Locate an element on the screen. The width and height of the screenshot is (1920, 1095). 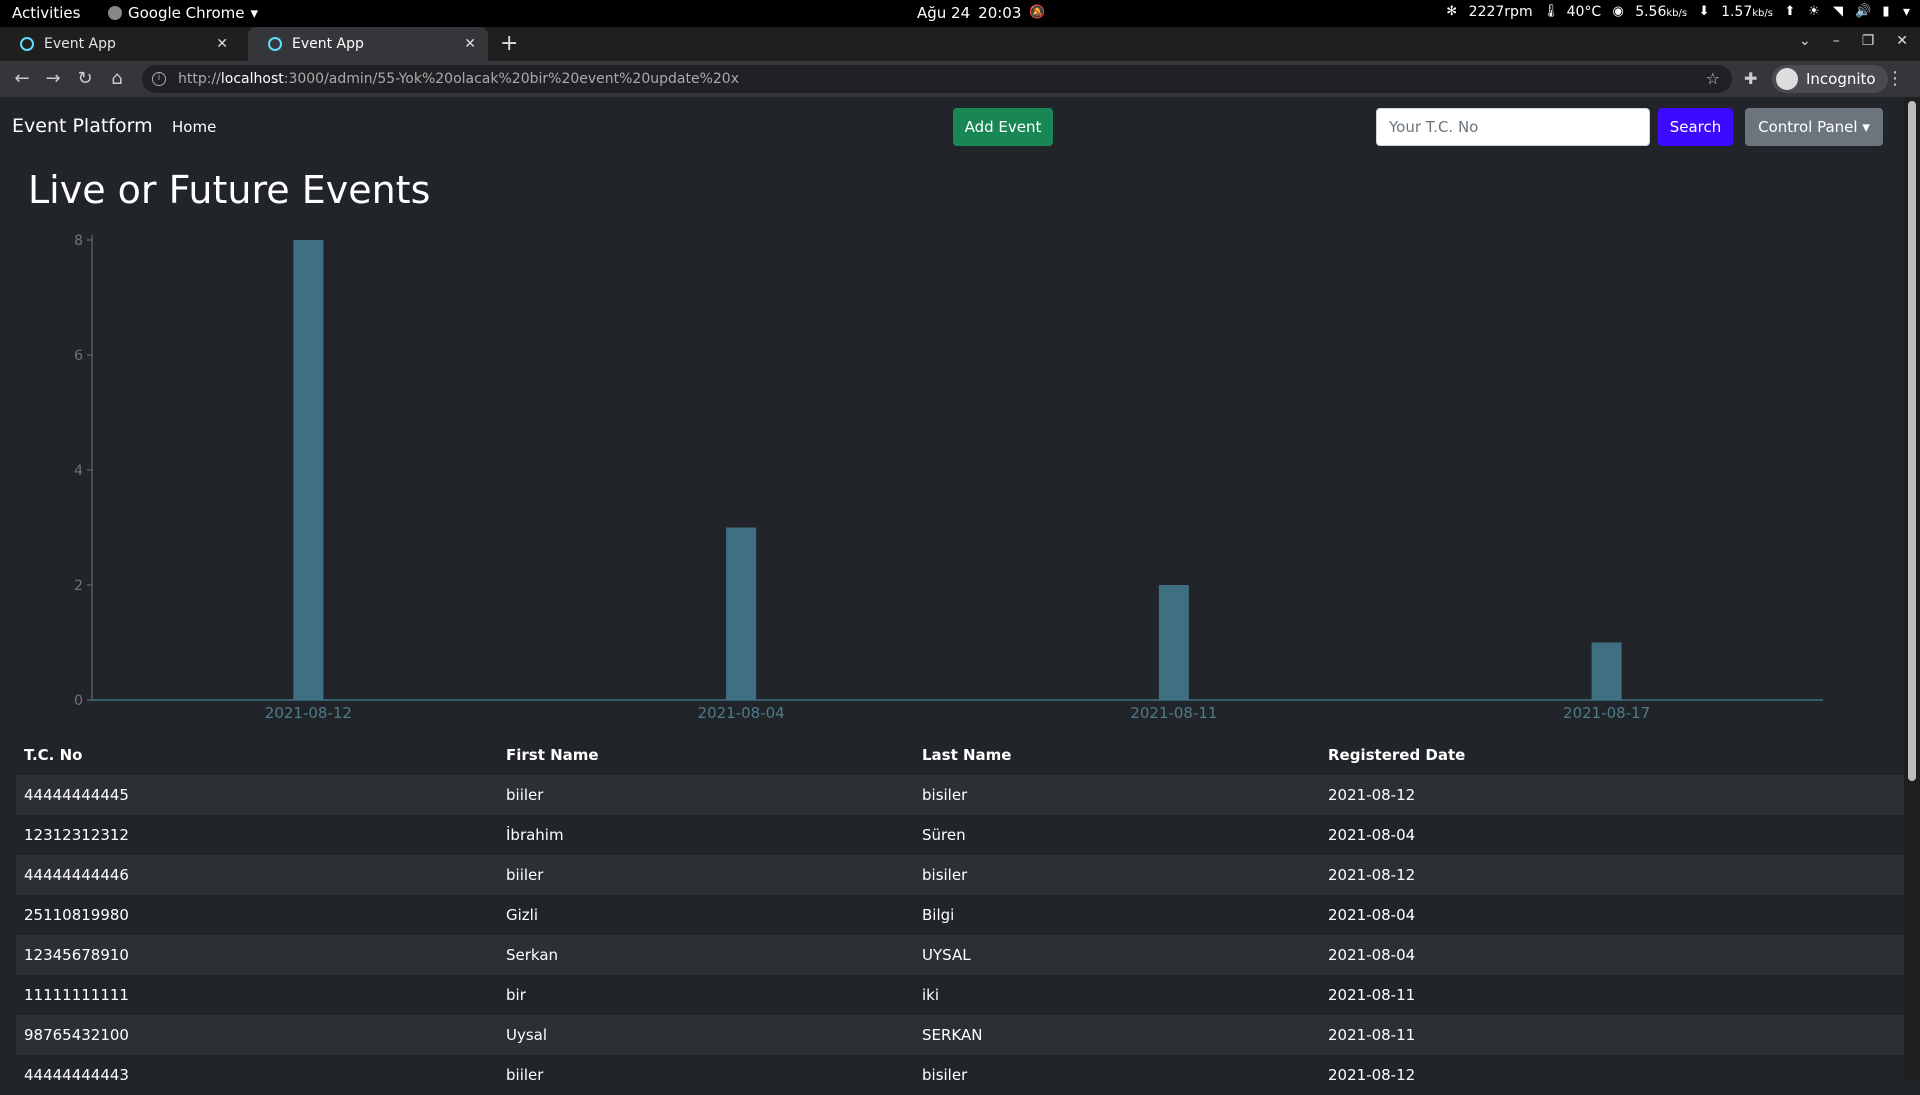
forward-icon: → is located at coordinates (53, 78).